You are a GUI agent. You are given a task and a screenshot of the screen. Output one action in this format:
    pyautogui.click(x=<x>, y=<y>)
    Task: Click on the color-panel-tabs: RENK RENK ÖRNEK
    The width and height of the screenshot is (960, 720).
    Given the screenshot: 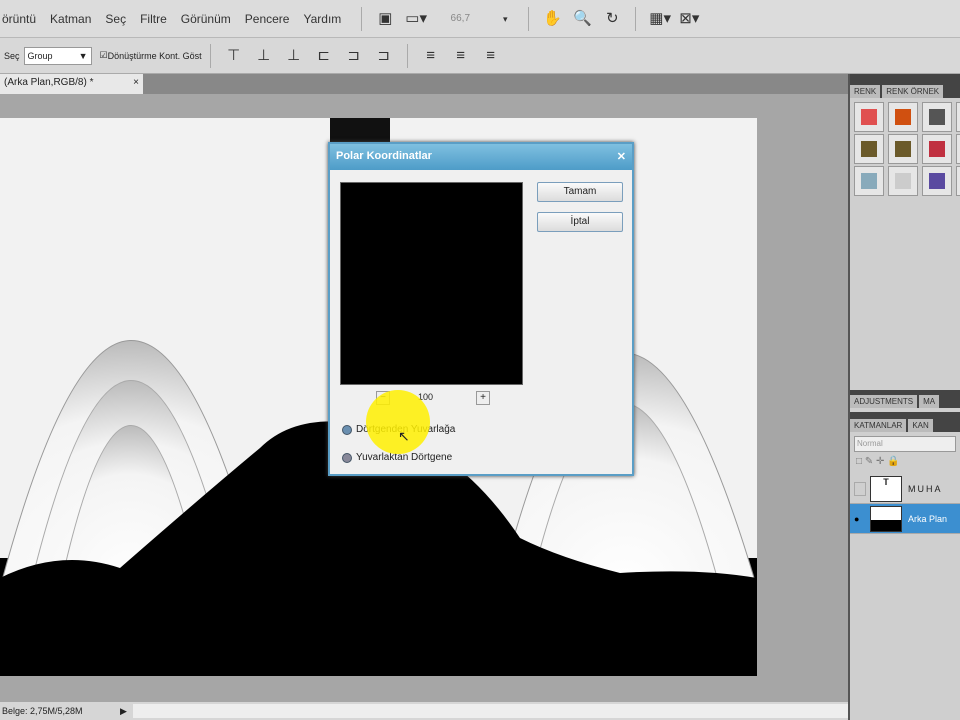 What is the action you would take?
    pyautogui.click(x=905, y=86)
    